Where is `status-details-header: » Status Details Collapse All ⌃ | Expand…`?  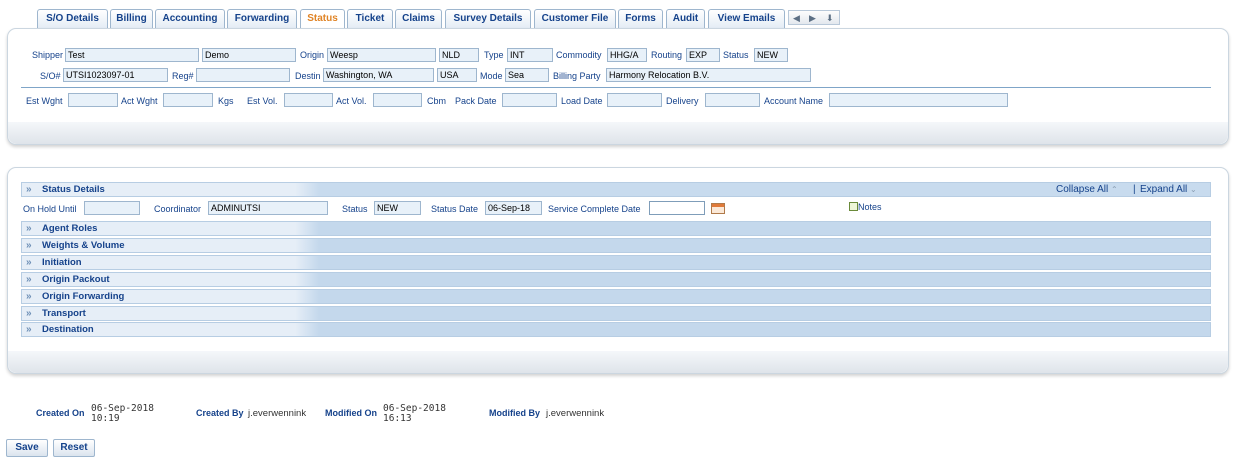
status-details-header: » Status Details Collapse All ⌃ | Expand… is located at coordinates (616, 189).